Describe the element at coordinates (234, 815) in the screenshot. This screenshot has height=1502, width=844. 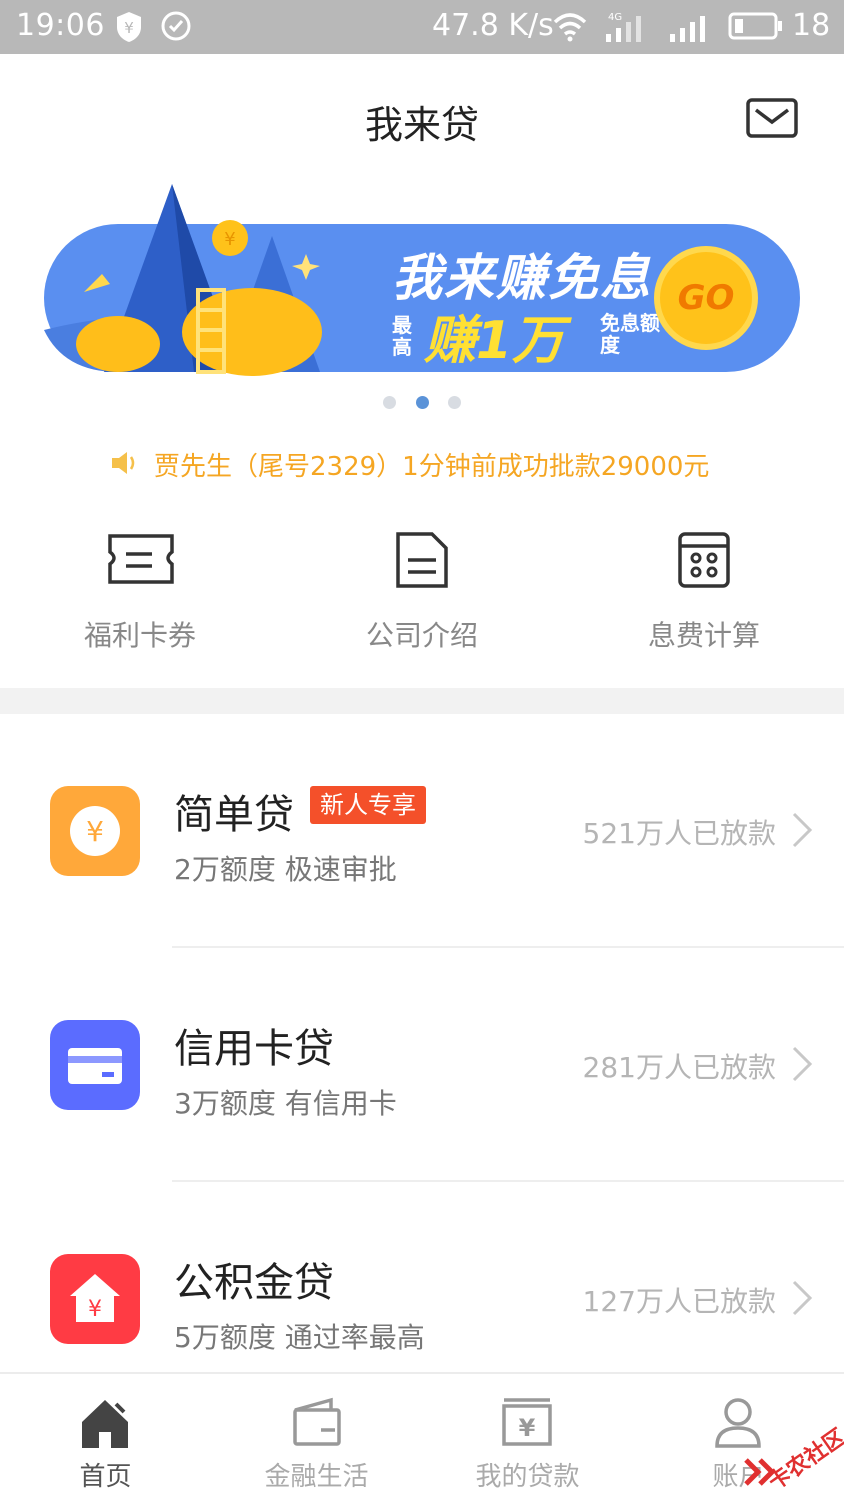
I see `loan-name: 简单贷` at that location.